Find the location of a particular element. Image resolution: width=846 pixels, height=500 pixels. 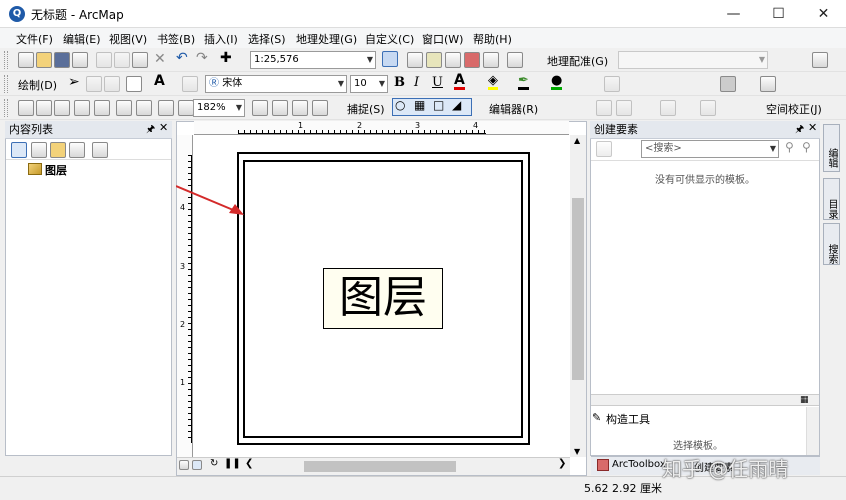

hscroll-thumb is located at coordinates (380, 466).